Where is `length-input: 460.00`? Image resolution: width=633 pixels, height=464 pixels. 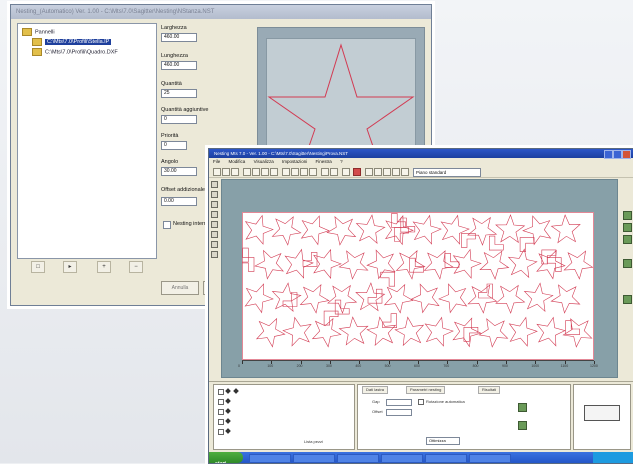 length-input: 460.00 is located at coordinates (179, 65).